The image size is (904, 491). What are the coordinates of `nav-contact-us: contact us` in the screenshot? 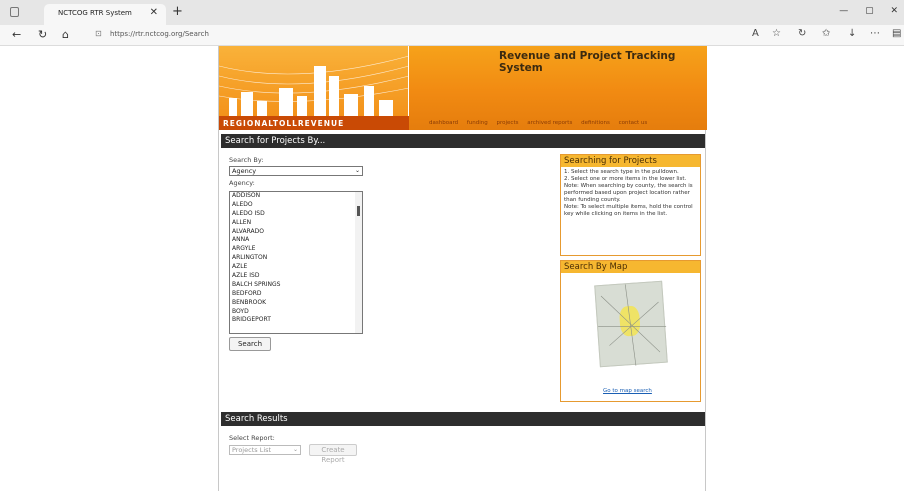 It's located at (633, 123).